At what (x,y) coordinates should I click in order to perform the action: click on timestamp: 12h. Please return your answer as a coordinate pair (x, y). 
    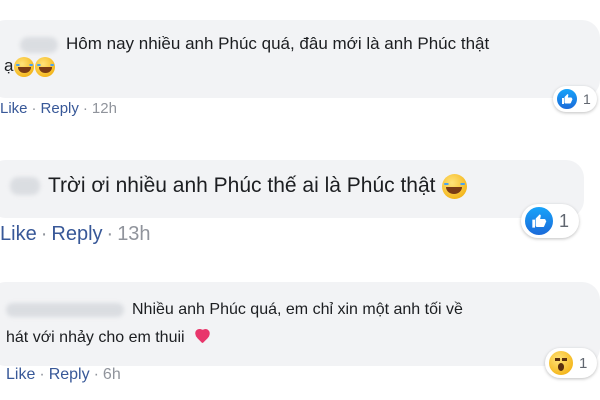
    Looking at the image, I should click on (104, 108).